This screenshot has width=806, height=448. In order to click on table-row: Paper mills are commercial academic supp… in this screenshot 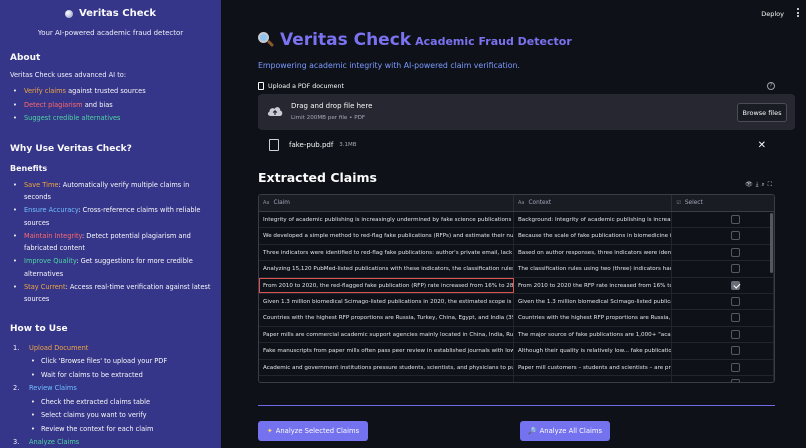, I will do `click(516, 335)`.